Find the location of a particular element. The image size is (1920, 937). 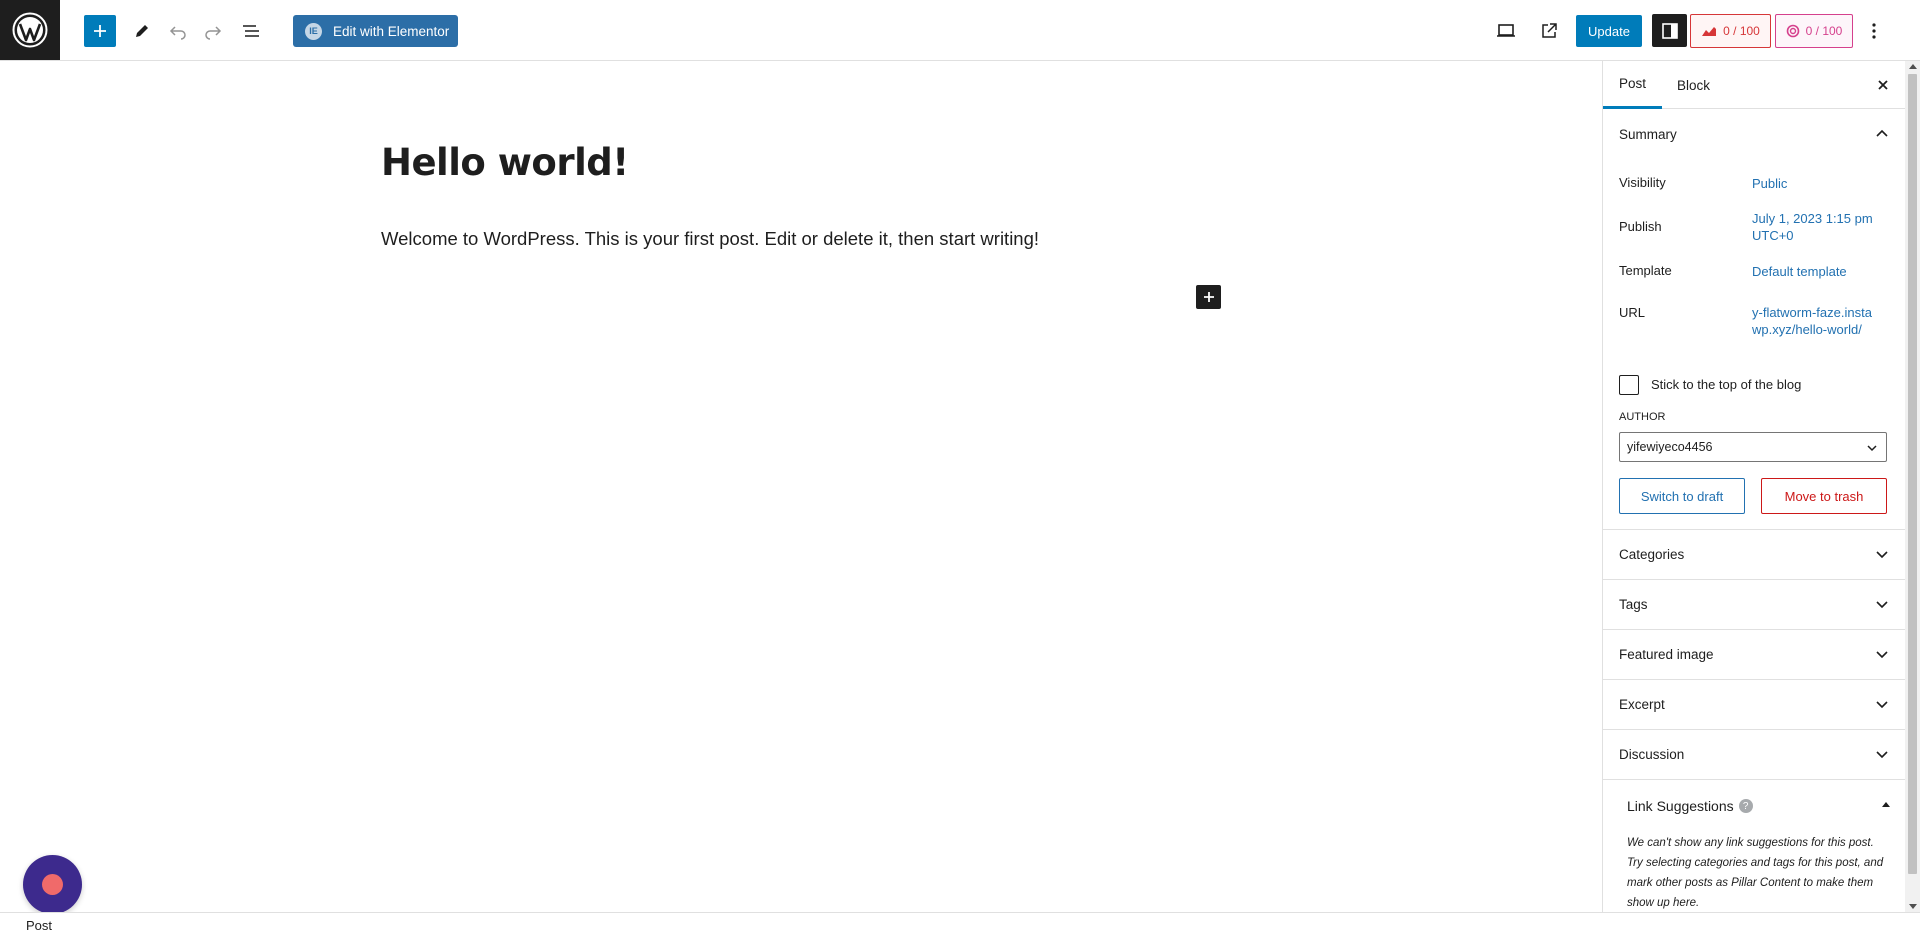

url-label: URL is located at coordinates (1632, 312).